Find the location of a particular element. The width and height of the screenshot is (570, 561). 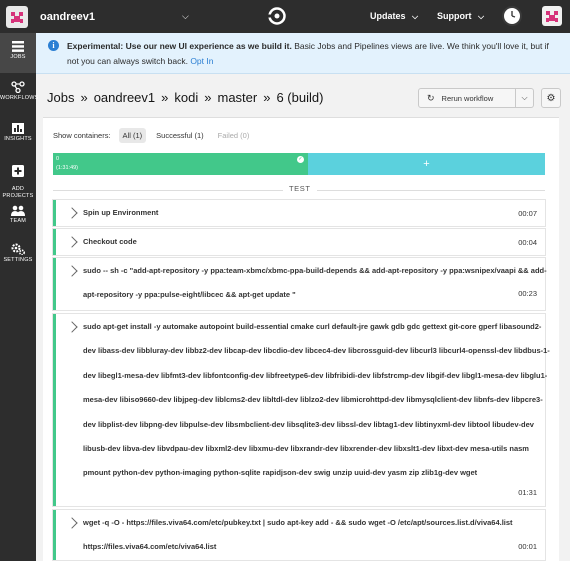

sidebar-item-settings: SETTINGS is located at coordinates (18, 259).